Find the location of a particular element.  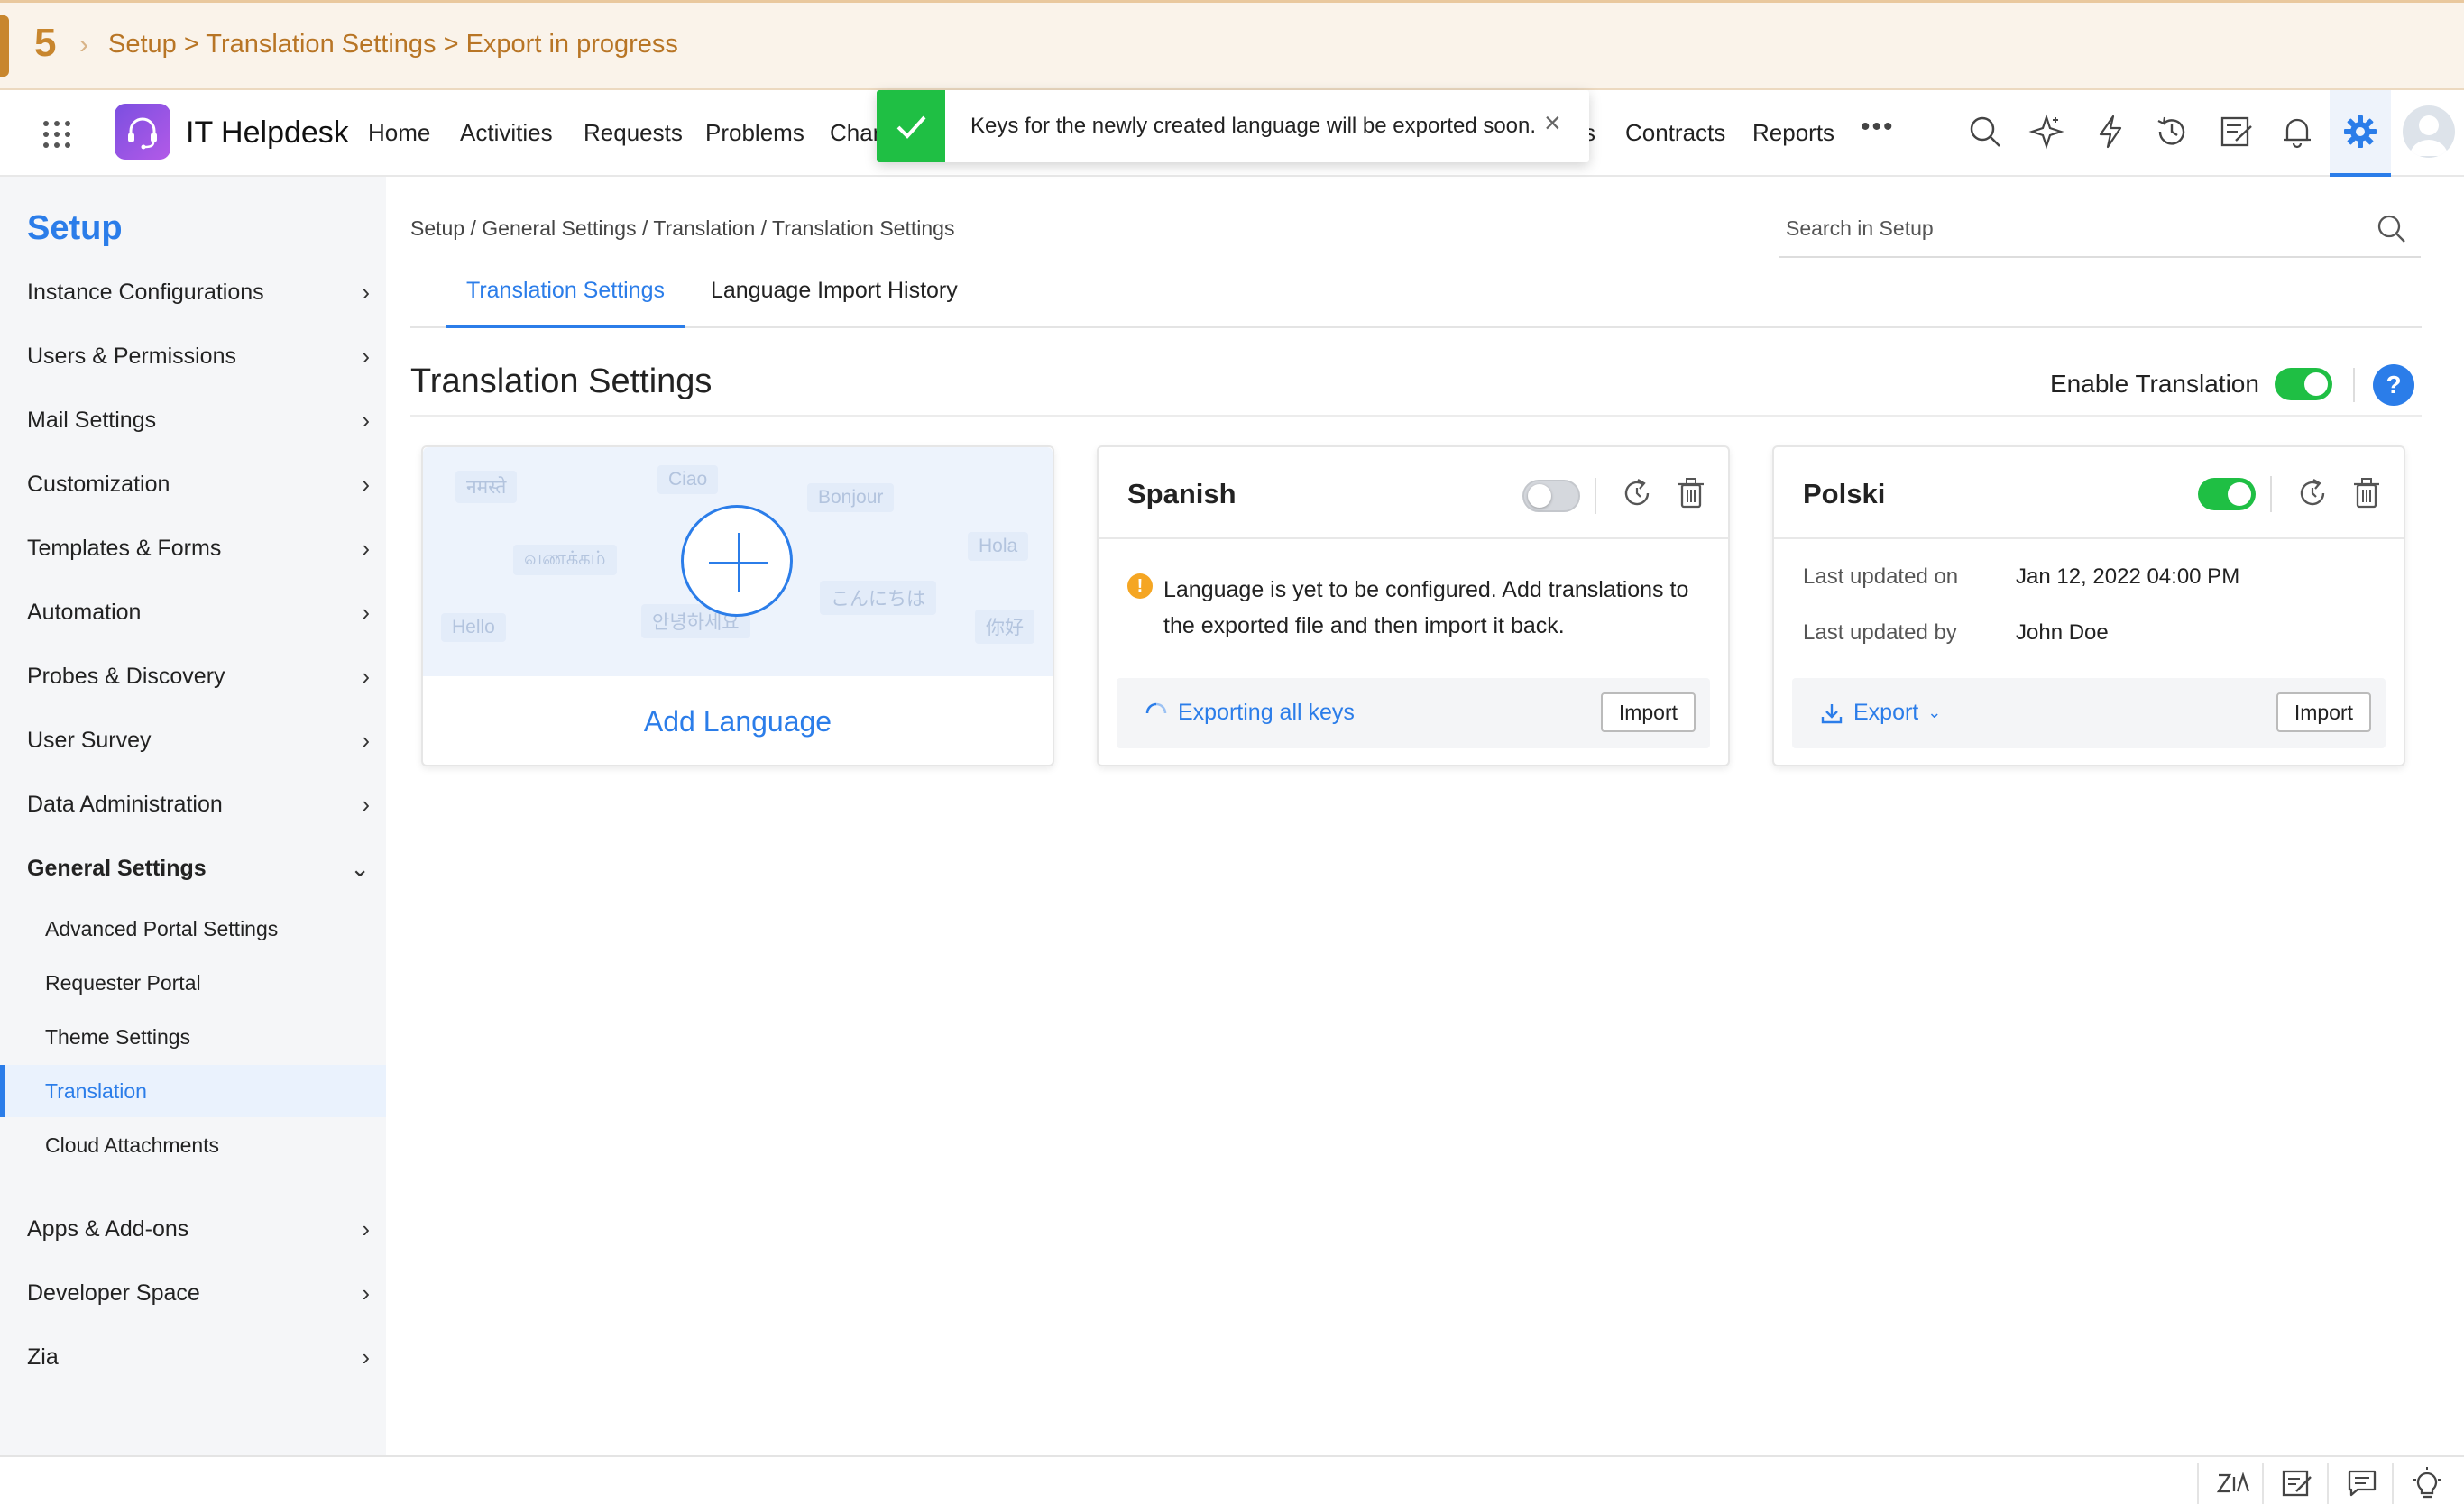

sidebar-subitem-cloud-attachments: Cloud Attachments is located at coordinates (193, 1145).